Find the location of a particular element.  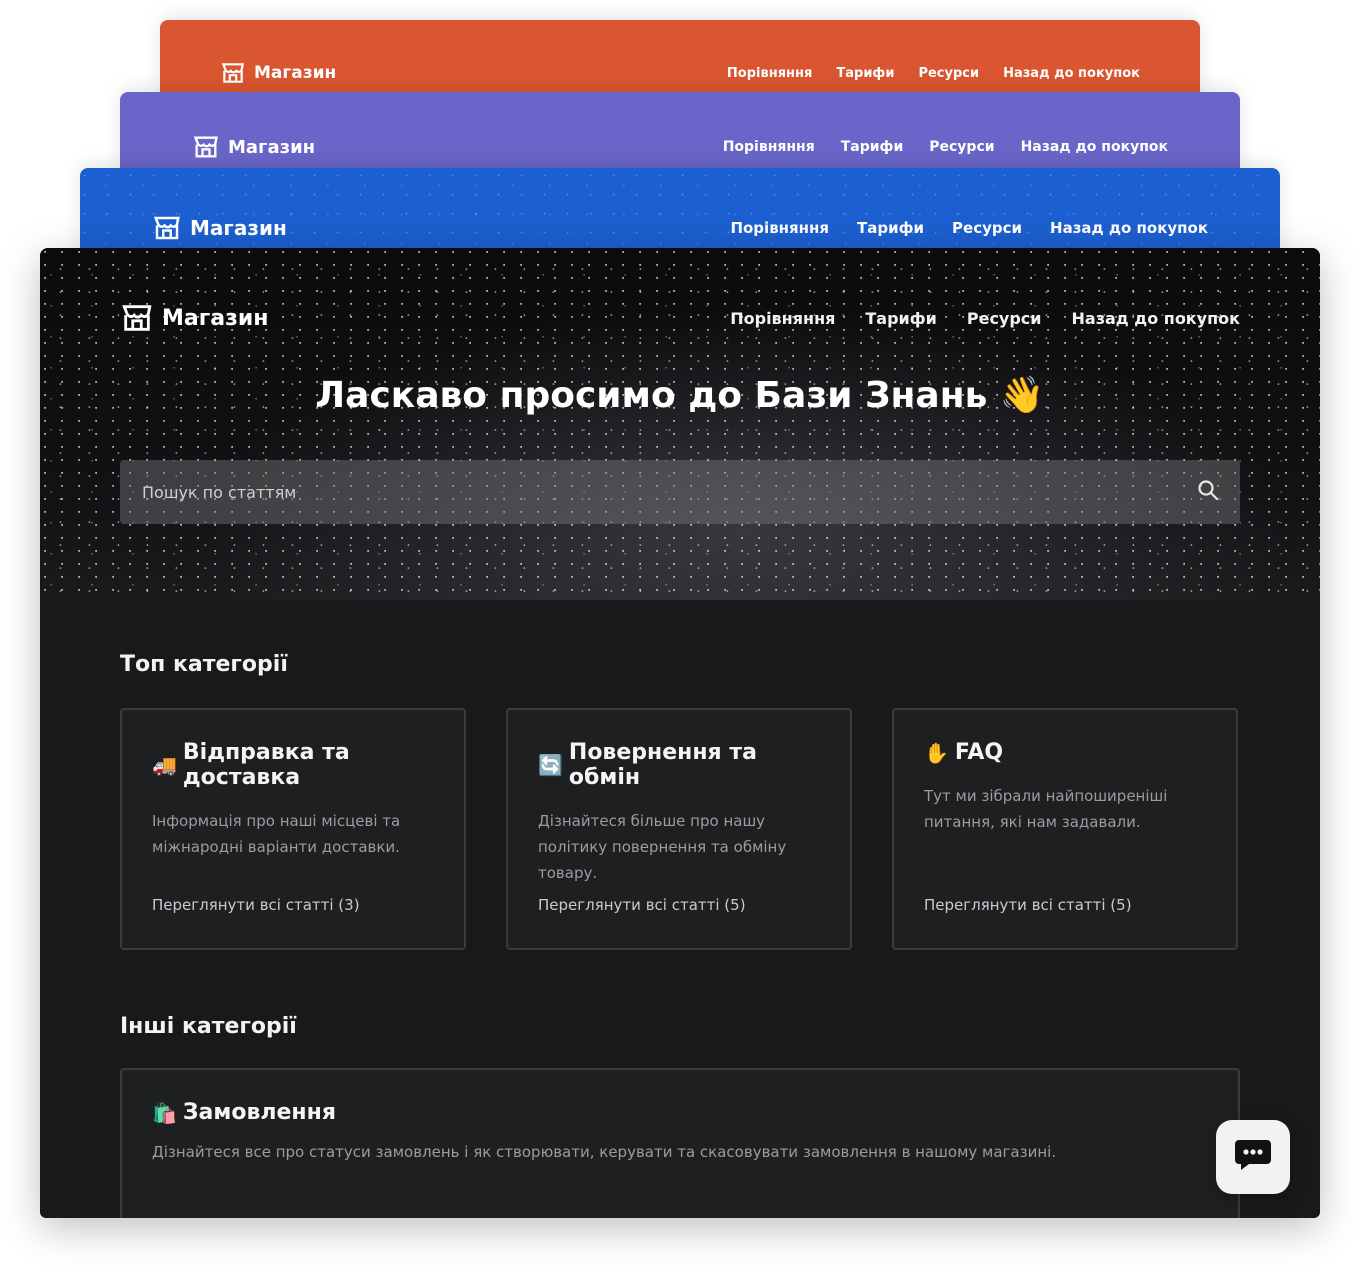

page-title-text: Ласкаво просимо до Бази Знань is located at coordinates (651, 395).